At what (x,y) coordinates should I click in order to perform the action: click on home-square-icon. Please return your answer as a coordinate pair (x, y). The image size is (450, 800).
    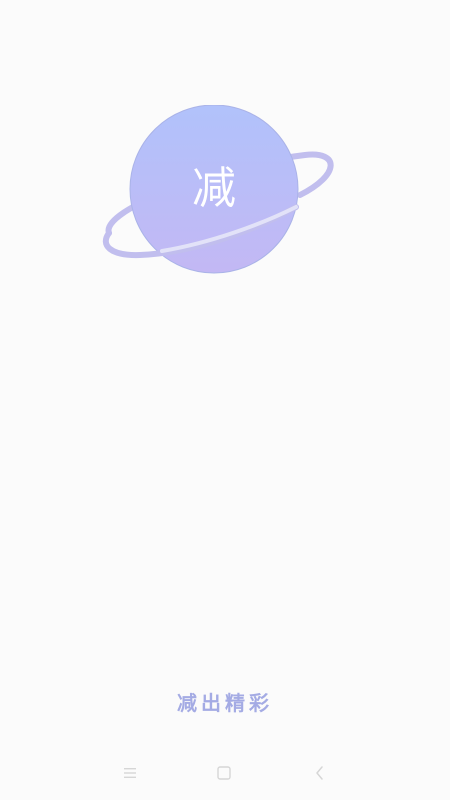
    Looking at the image, I should click on (224, 773).